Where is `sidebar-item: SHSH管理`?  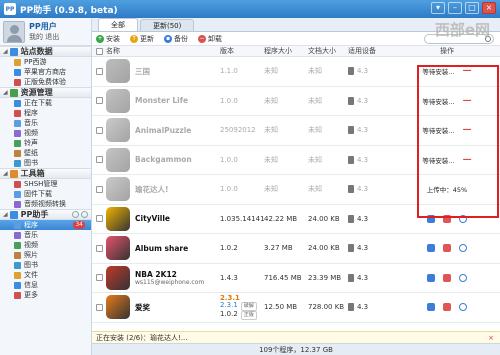
sidebar-item: SHSH管理 is located at coordinates (45, 184).